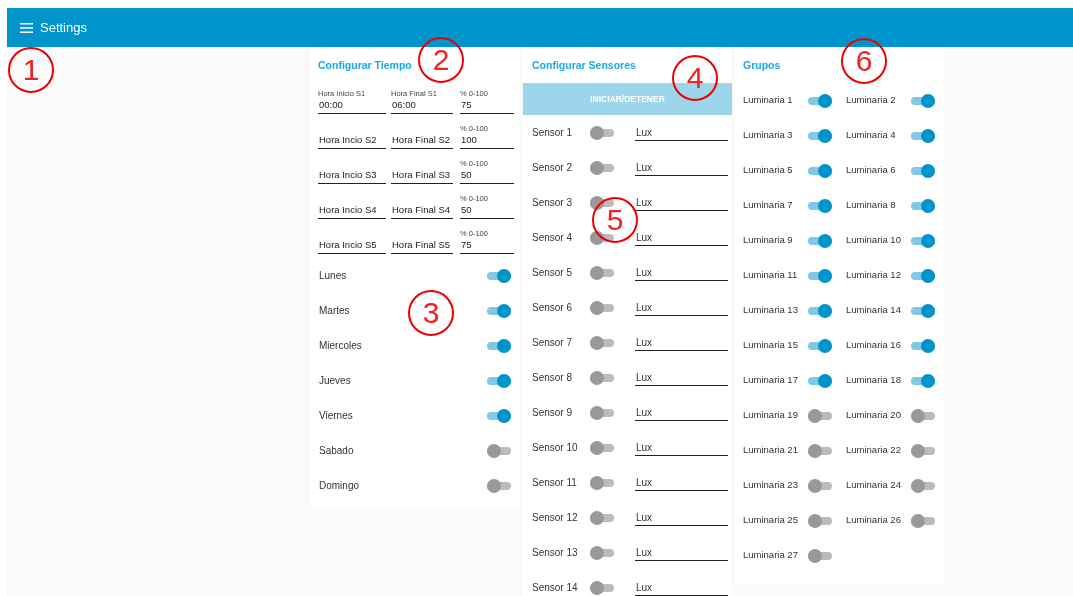 This screenshot has height=596, width=1073. What do you see at coordinates (422, 246) in the screenshot?
I see `time-field: Hora Final S5` at bounding box center [422, 246].